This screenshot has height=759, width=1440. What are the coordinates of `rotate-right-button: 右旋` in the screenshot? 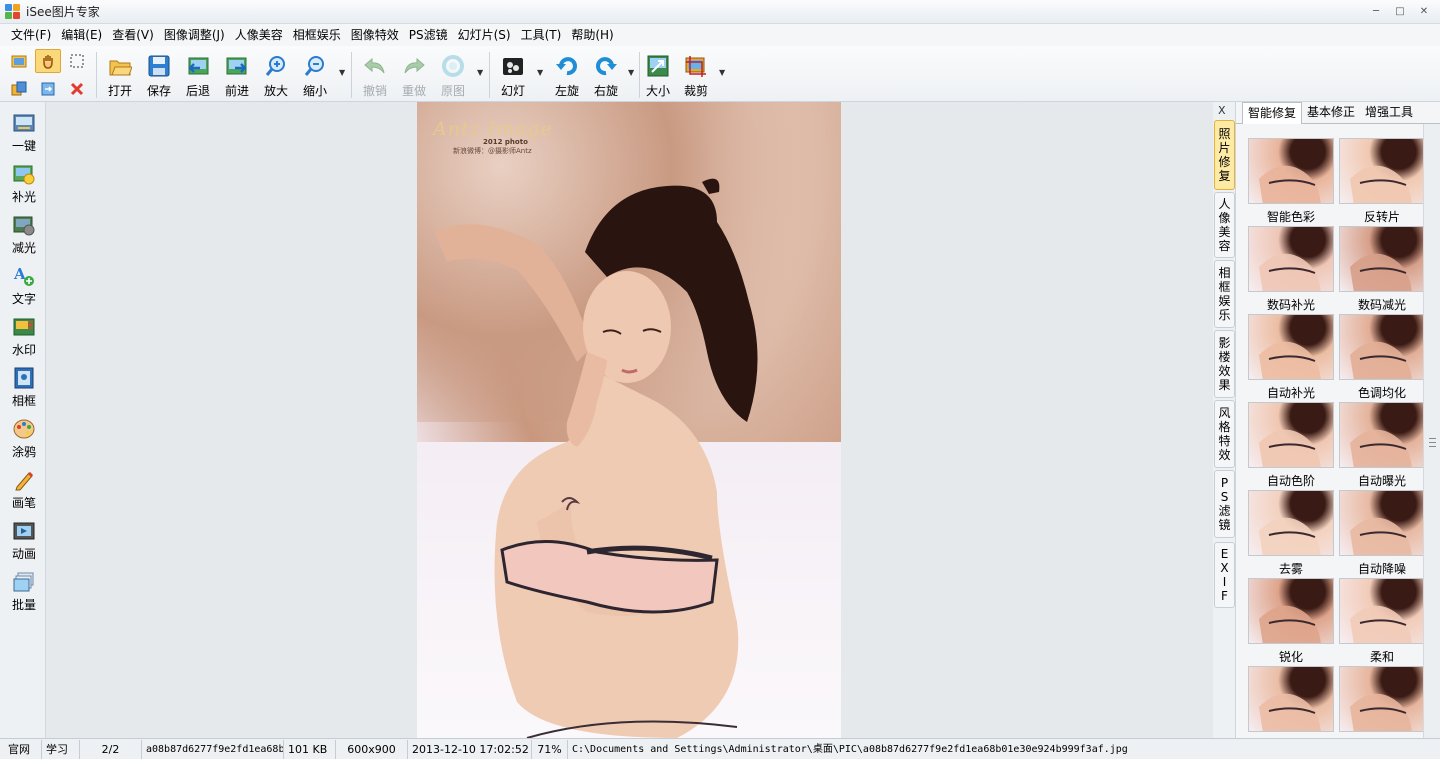 It's located at (606, 76).